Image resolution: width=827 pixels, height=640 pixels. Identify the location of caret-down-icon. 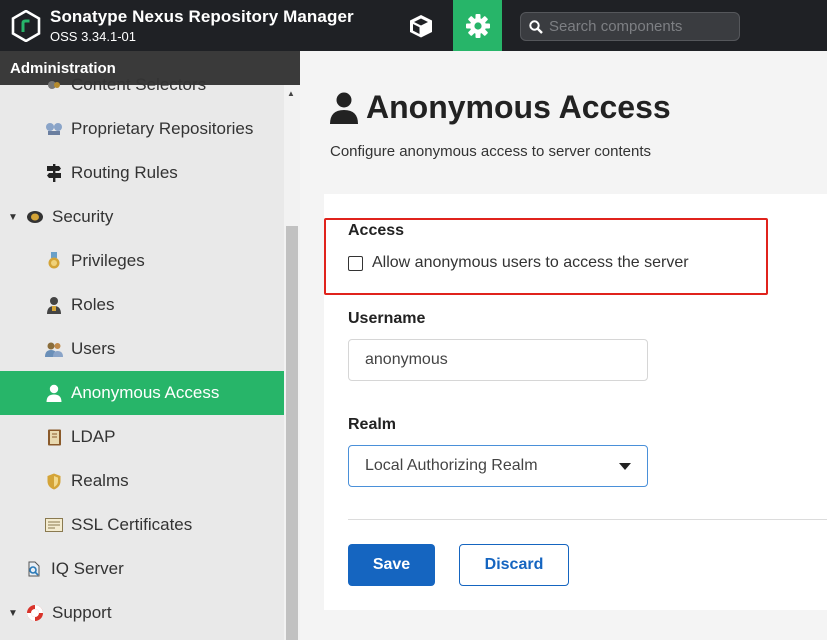
(625, 466).